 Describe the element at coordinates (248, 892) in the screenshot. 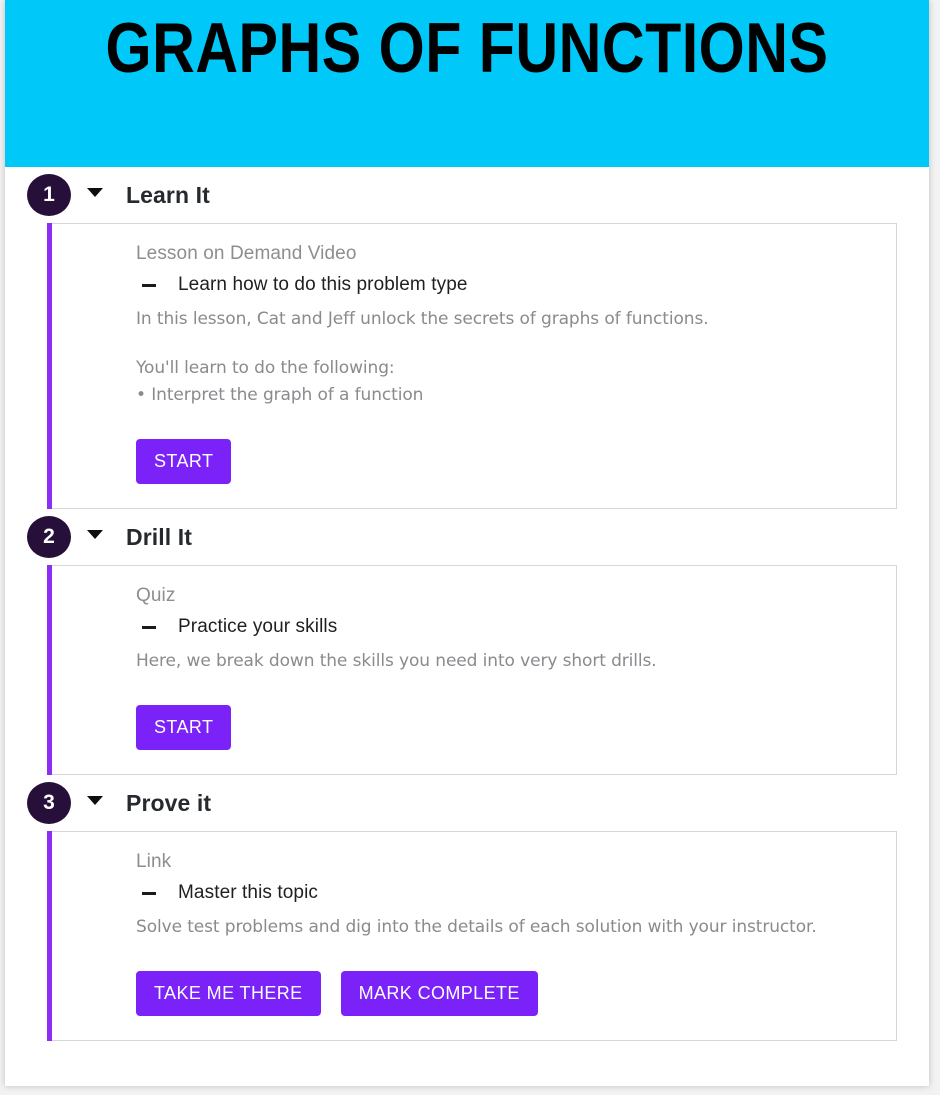

I see `task-label: Master this topic` at that location.